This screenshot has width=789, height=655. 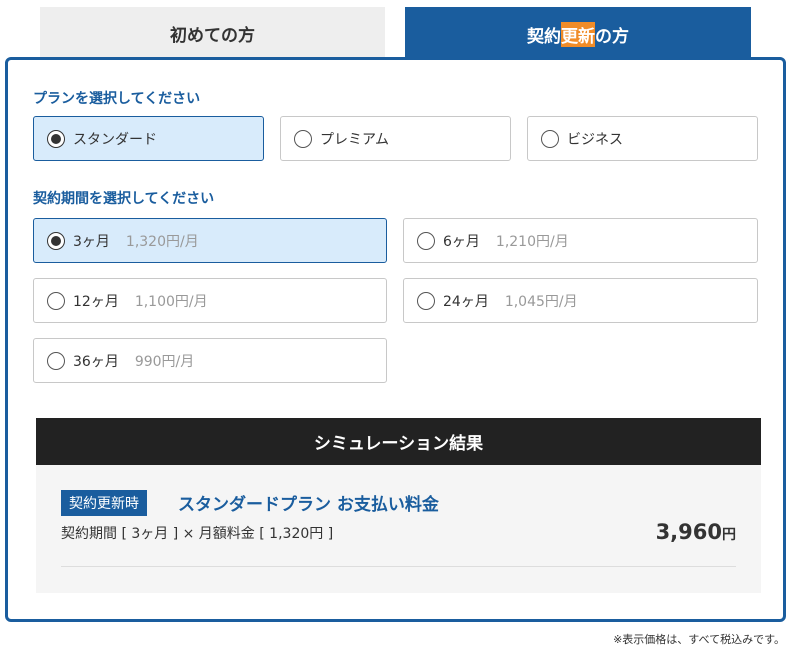 What do you see at coordinates (171, 301) in the screenshot?
I see `period-option-price: 1,100円/月` at bounding box center [171, 301].